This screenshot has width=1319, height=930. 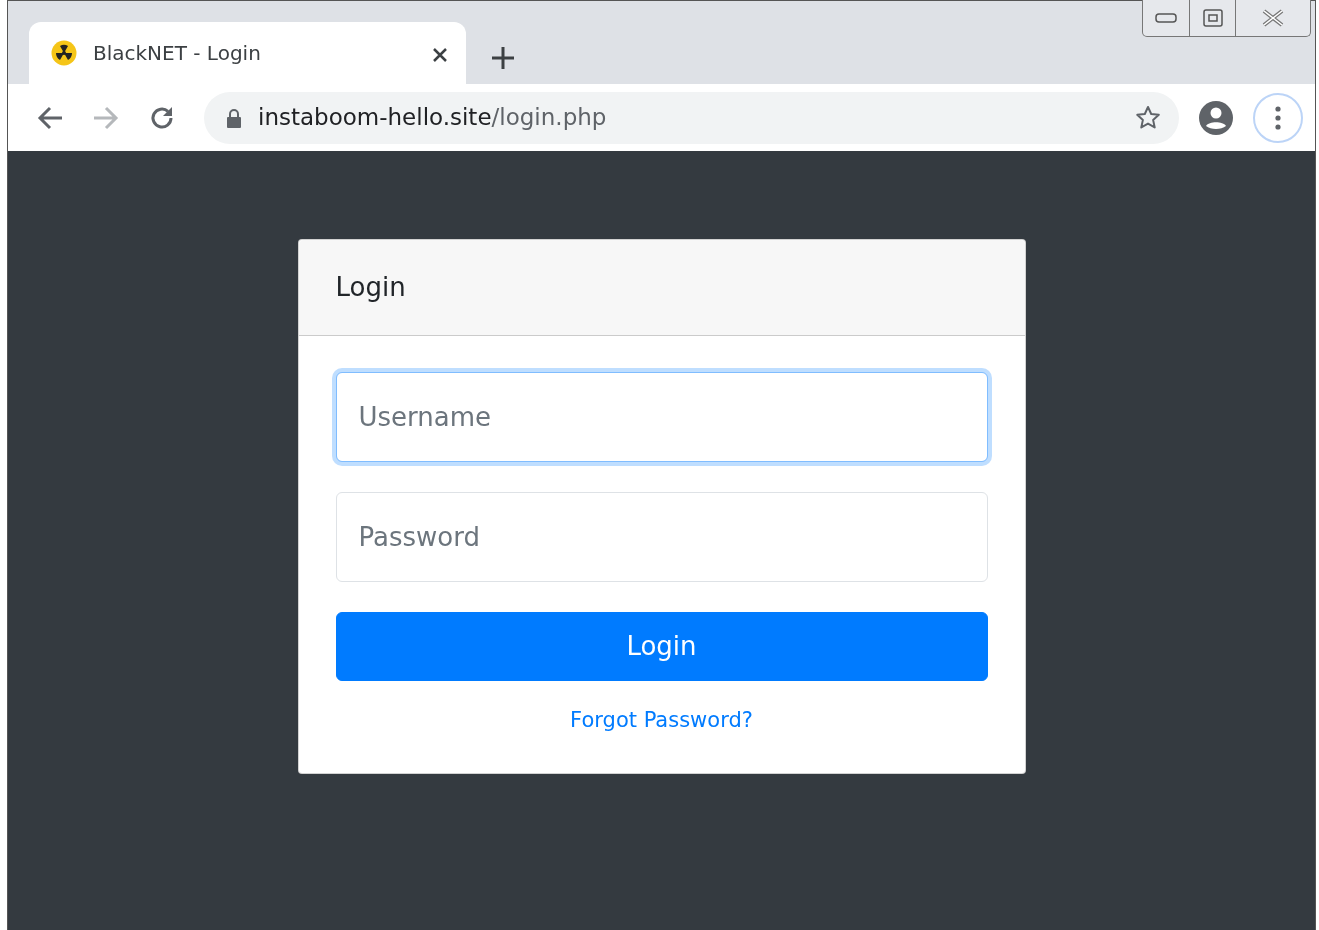 What do you see at coordinates (661, 720) in the screenshot?
I see `forgot-password-link: Forgot Password?` at bounding box center [661, 720].